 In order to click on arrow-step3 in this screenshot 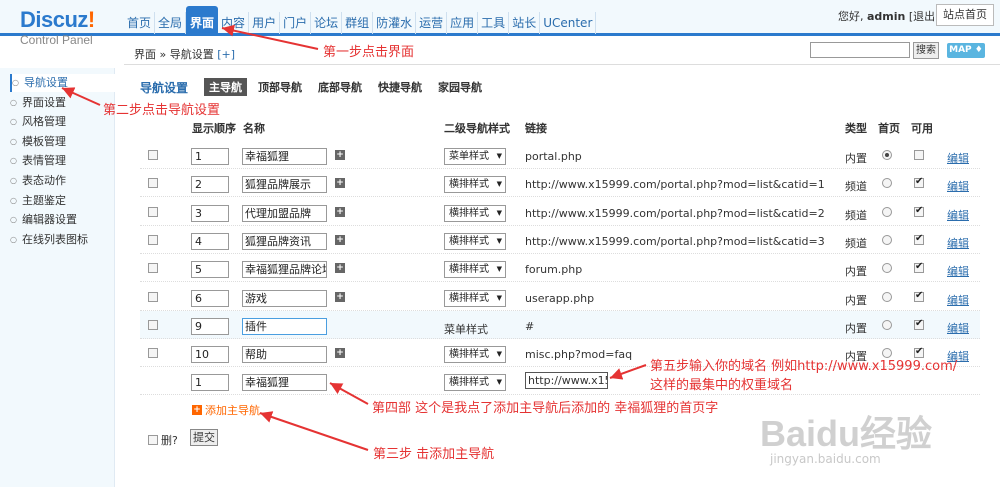, I will do `click(314, 431)`.